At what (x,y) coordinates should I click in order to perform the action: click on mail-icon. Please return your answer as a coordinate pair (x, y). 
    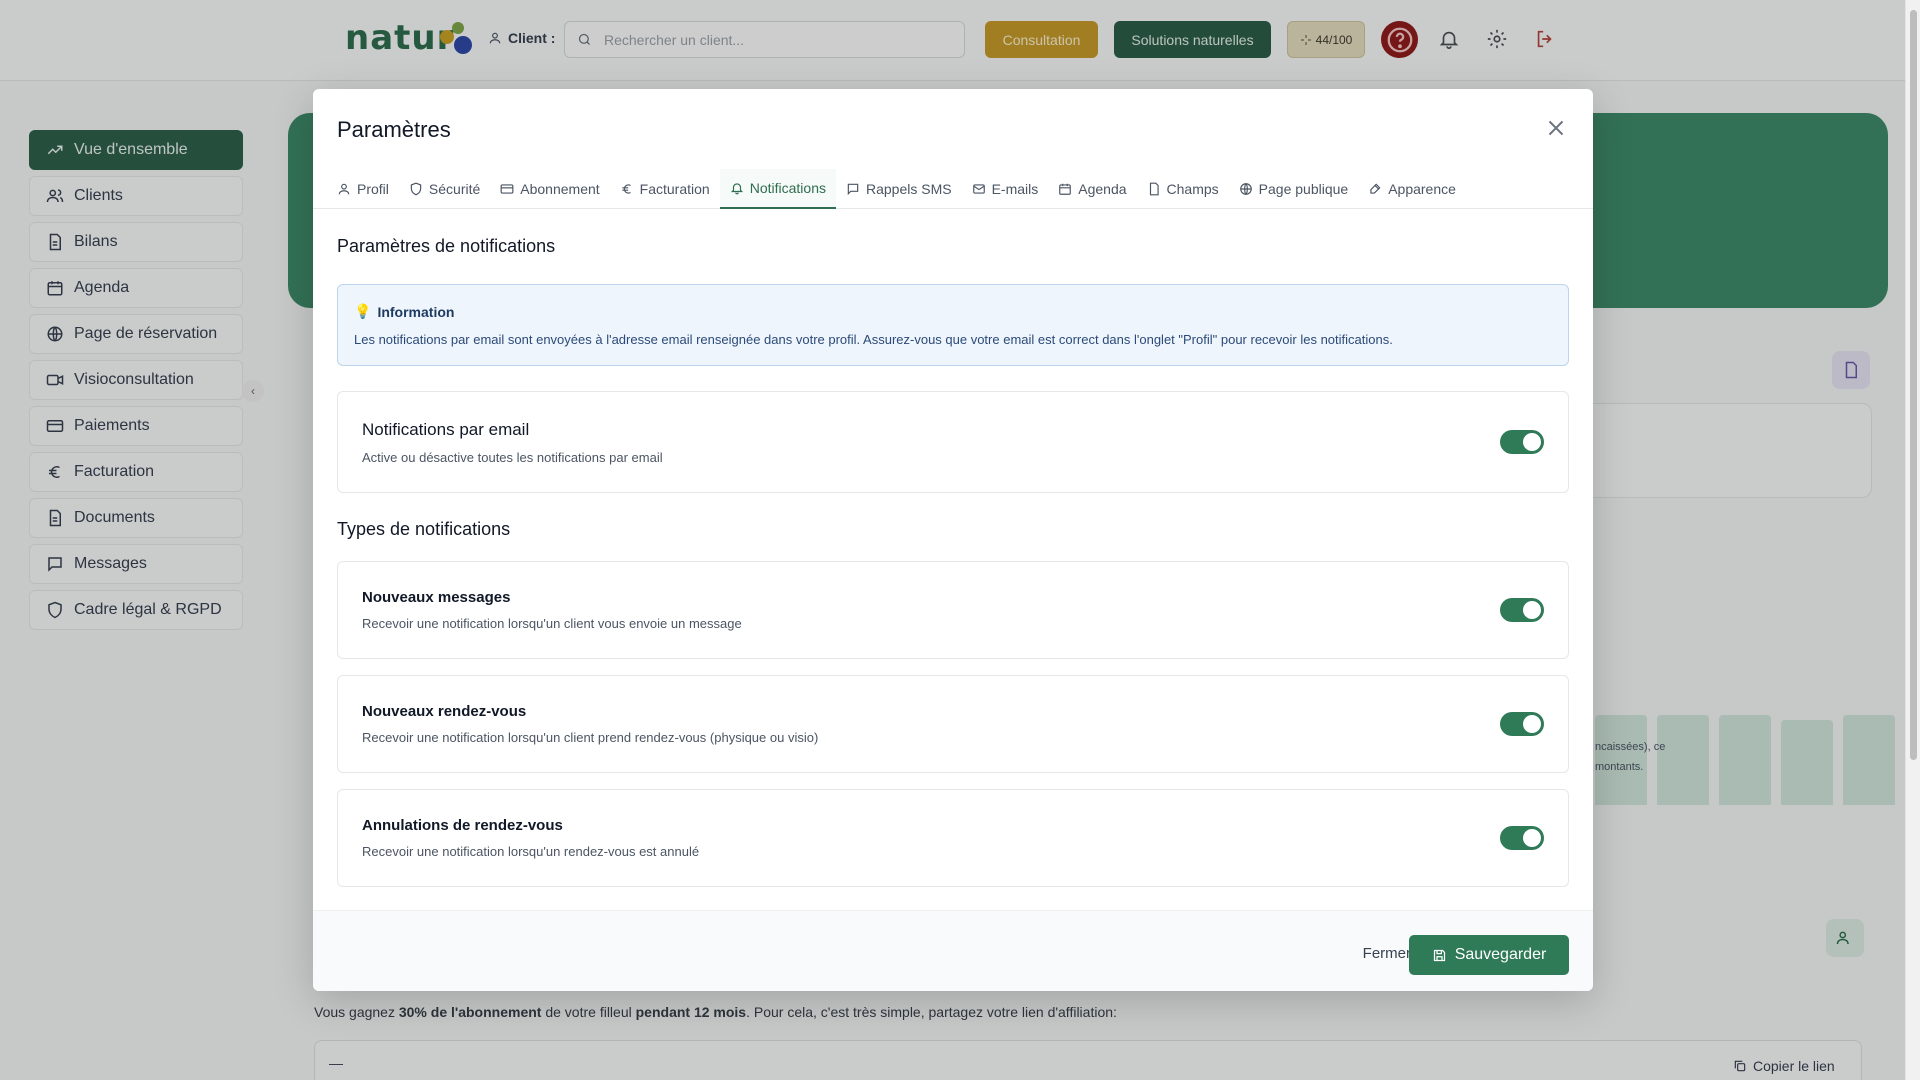
    Looking at the image, I should click on (978, 189).